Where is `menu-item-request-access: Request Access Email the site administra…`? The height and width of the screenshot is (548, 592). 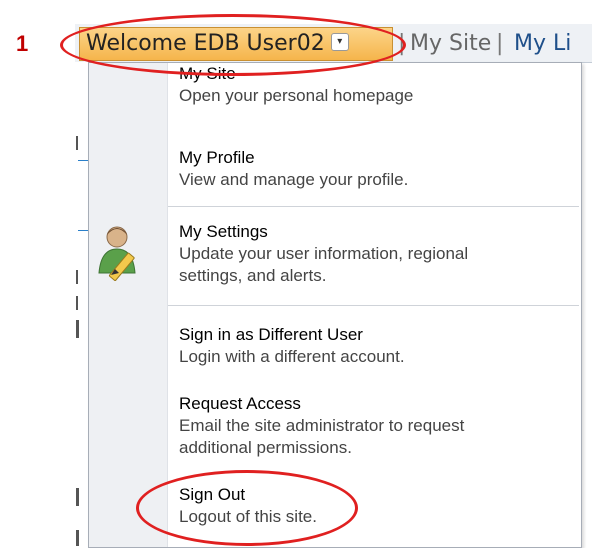 menu-item-request-access: Request Access Email the site administra… is located at coordinates (321, 426).